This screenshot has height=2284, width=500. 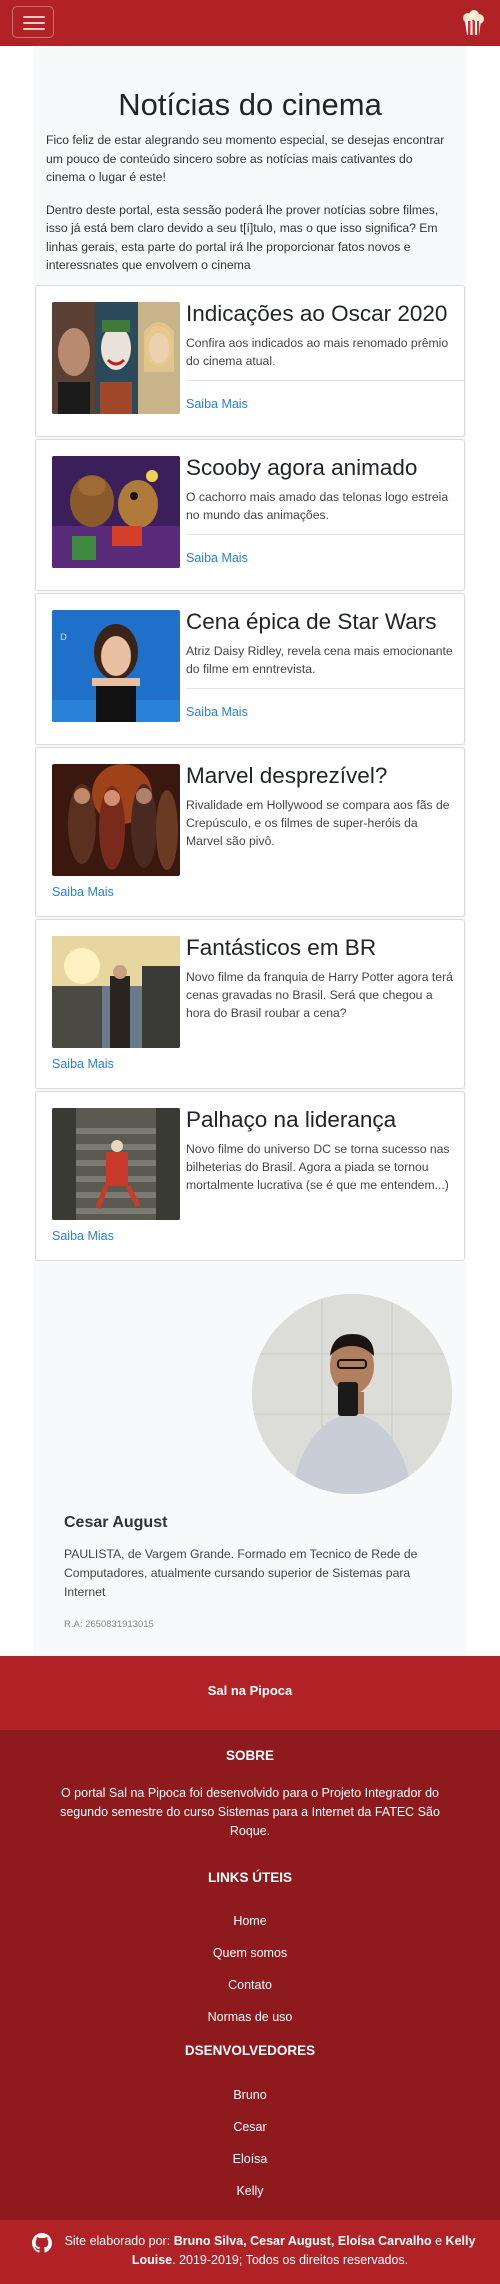 I want to click on popcorn-logo-icon, so click(x=473, y=23).